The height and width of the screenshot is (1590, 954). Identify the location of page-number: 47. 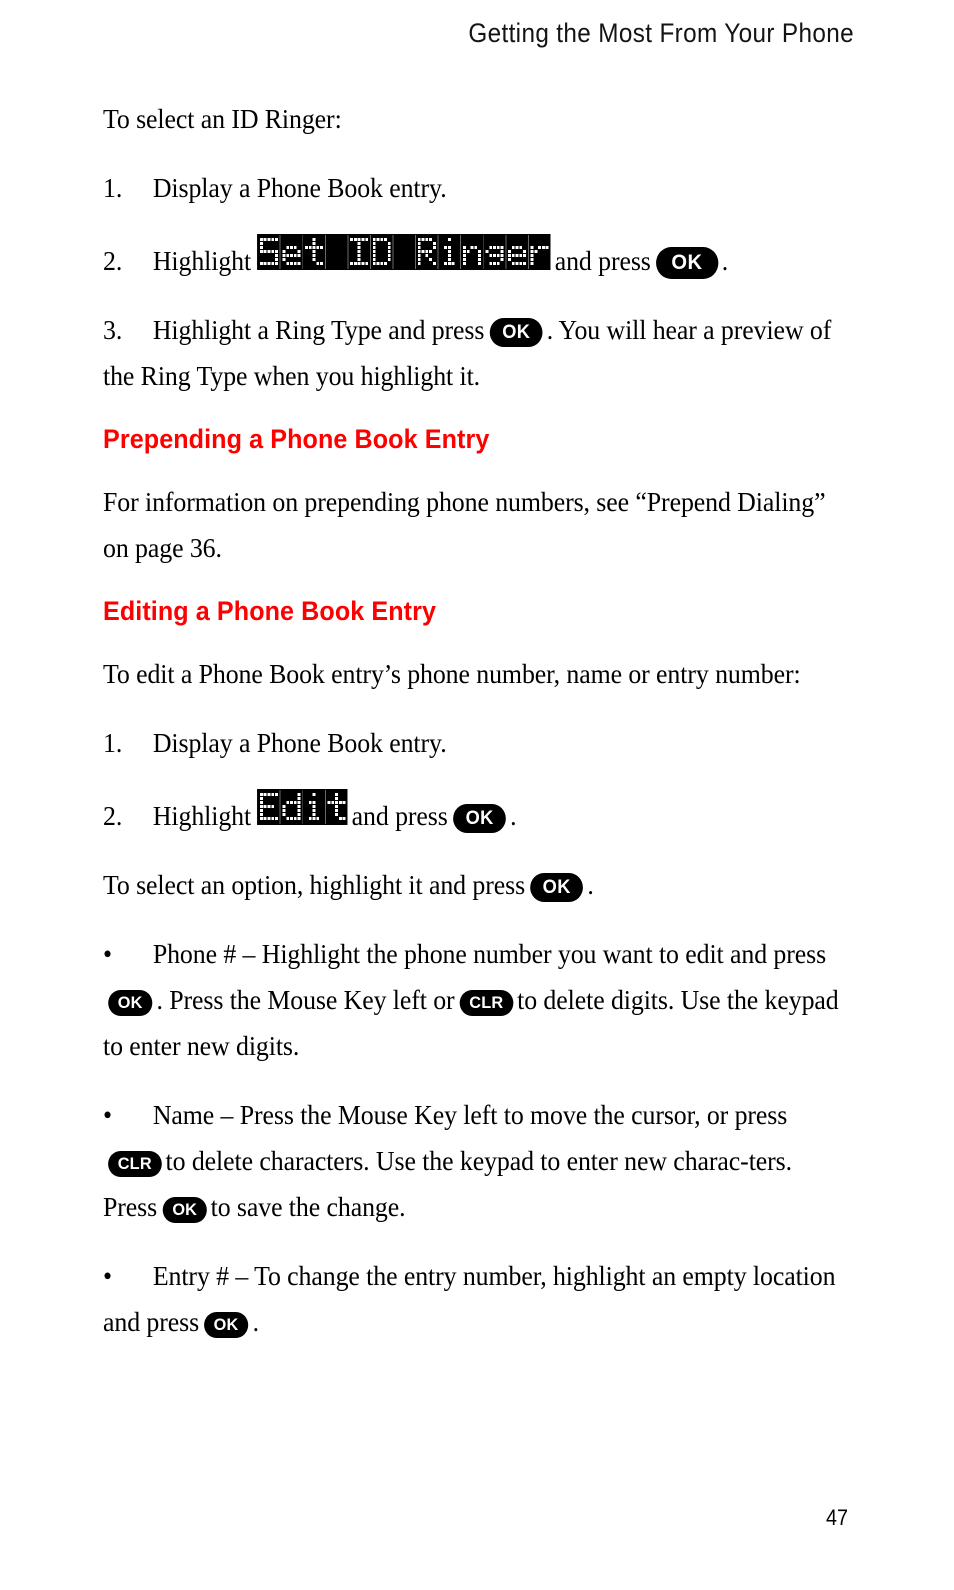
(836, 1517).